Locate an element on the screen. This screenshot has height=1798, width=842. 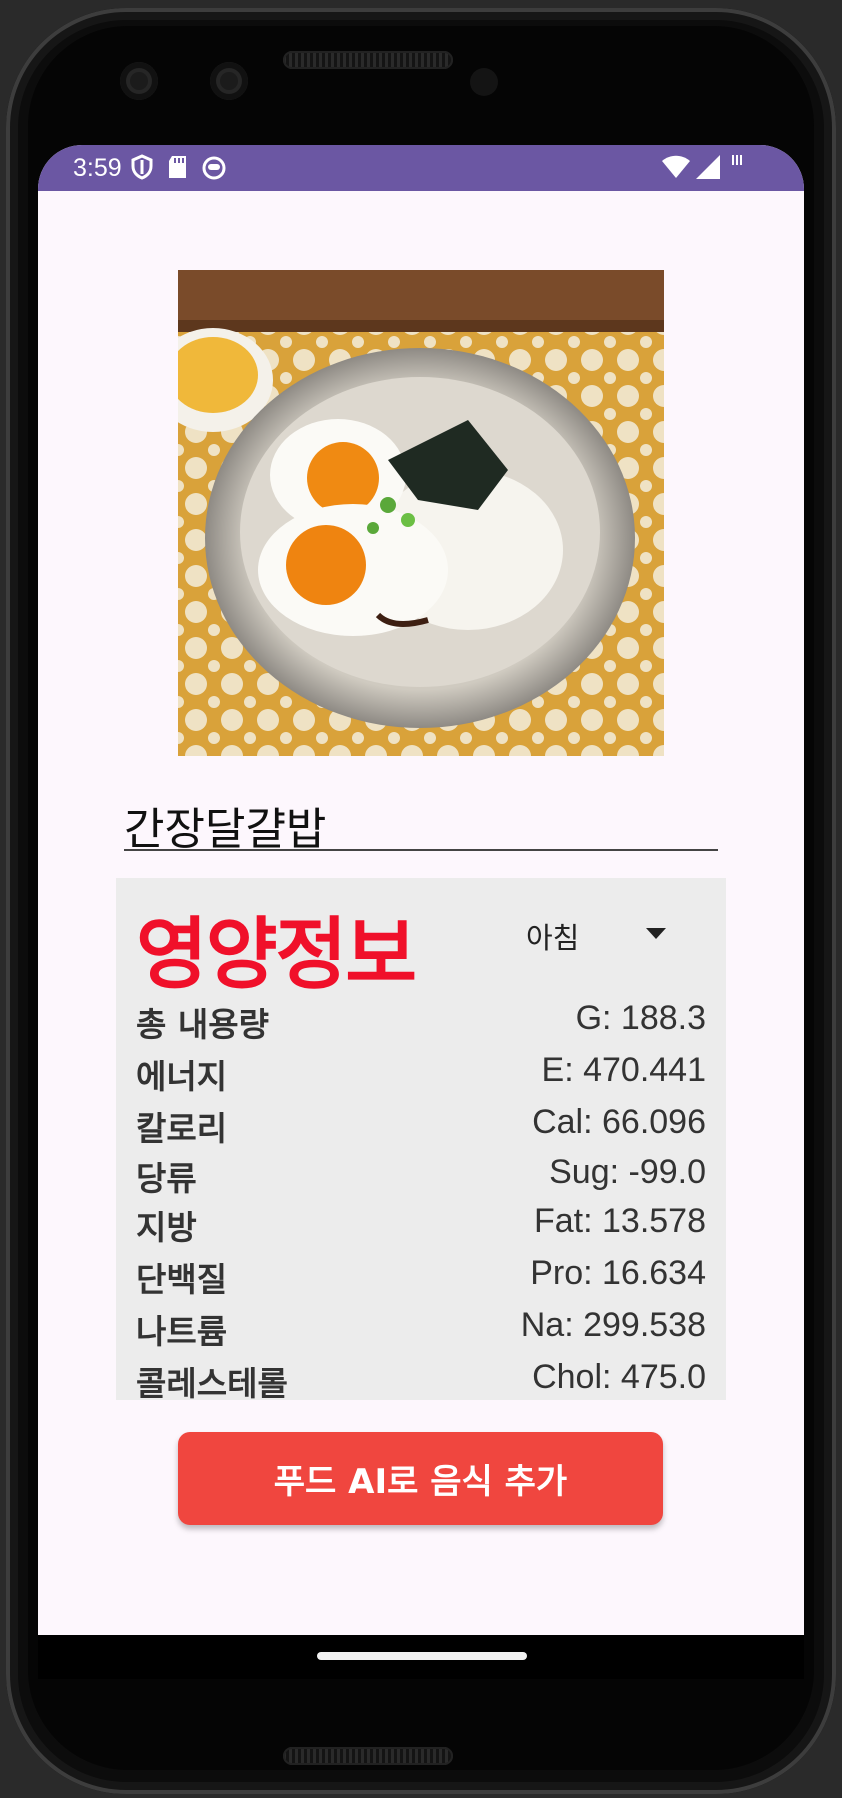
nutrition-row: 칼로리 Cal: 66.096 is located at coordinates (421, 1125).